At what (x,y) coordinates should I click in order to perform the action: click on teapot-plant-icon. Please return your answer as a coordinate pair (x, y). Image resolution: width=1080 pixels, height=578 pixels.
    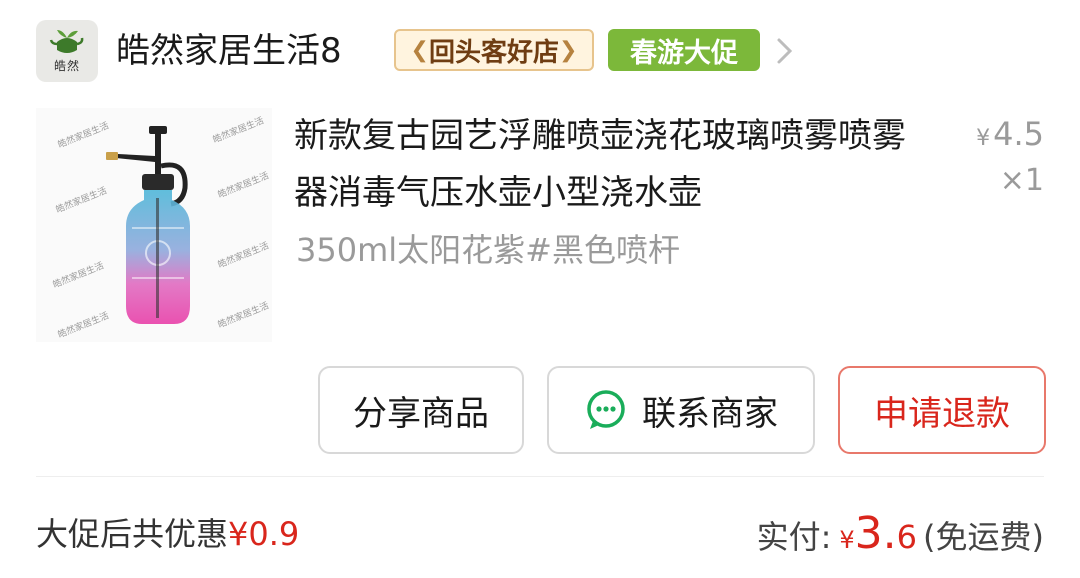
    Looking at the image, I should click on (66, 41).